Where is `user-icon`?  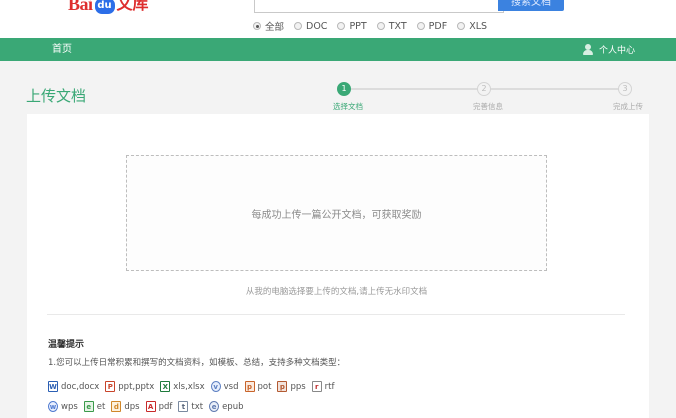
user-icon is located at coordinates (588, 49).